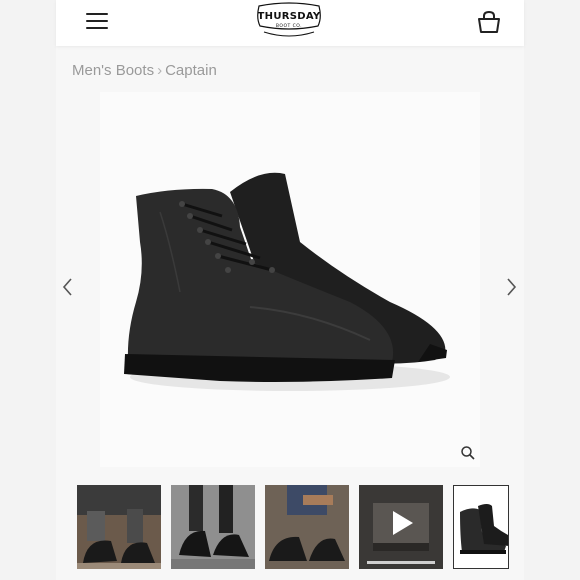 The width and height of the screenshot is (580, 580). What do you see at coordinates (98, 22) in the screenshot?
I see `hamburger-menu-icon` at bounding box center [98, 22].